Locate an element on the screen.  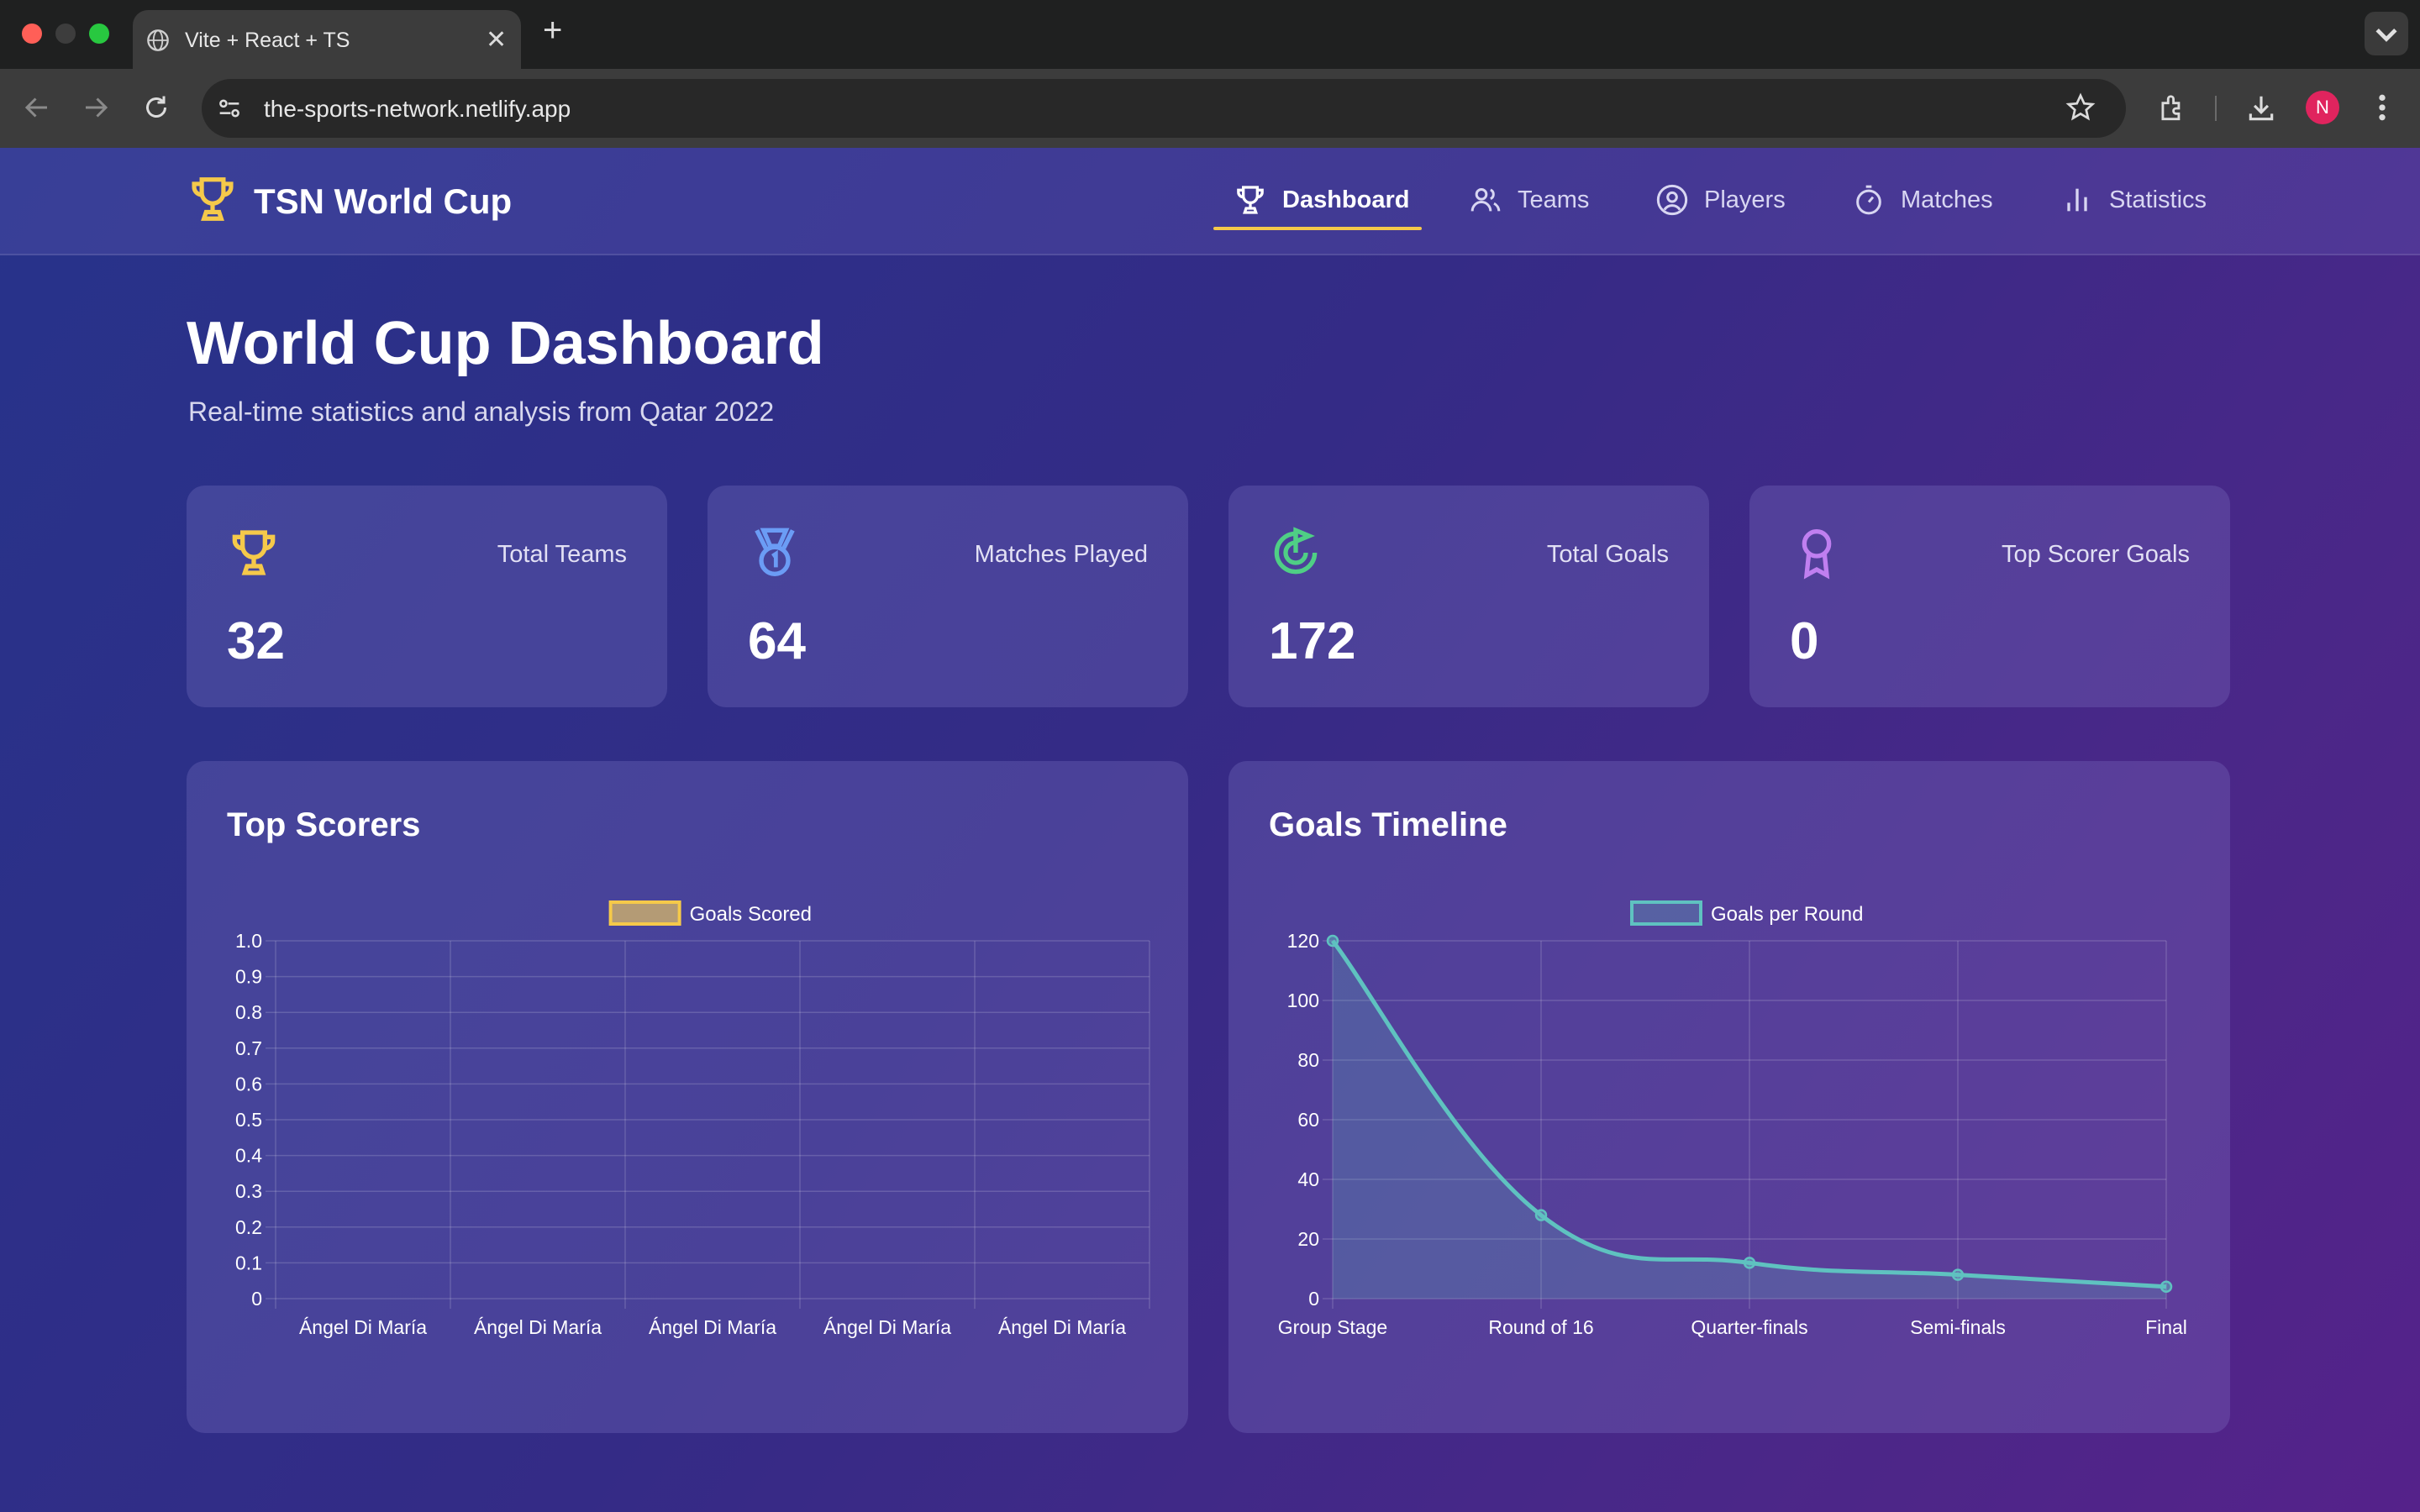
back-arrow-icon is located at coordinates (37, 107).